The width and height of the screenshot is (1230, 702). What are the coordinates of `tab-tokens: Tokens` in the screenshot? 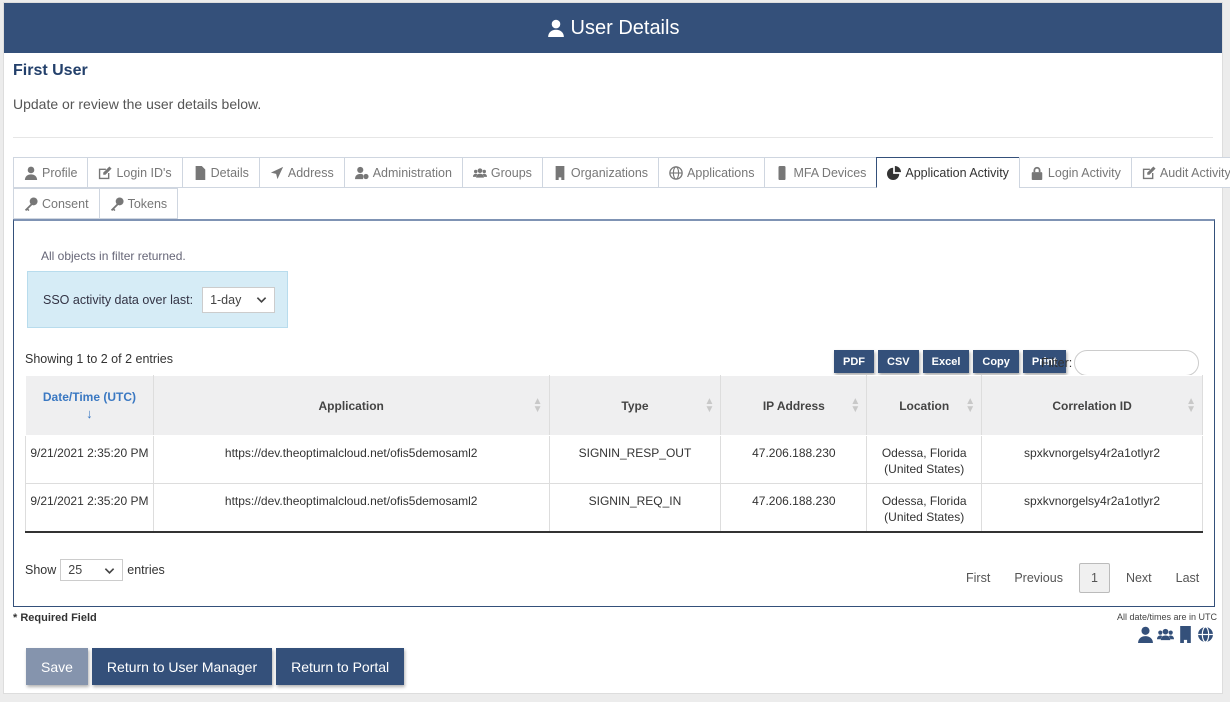 It's located at (138, 203).